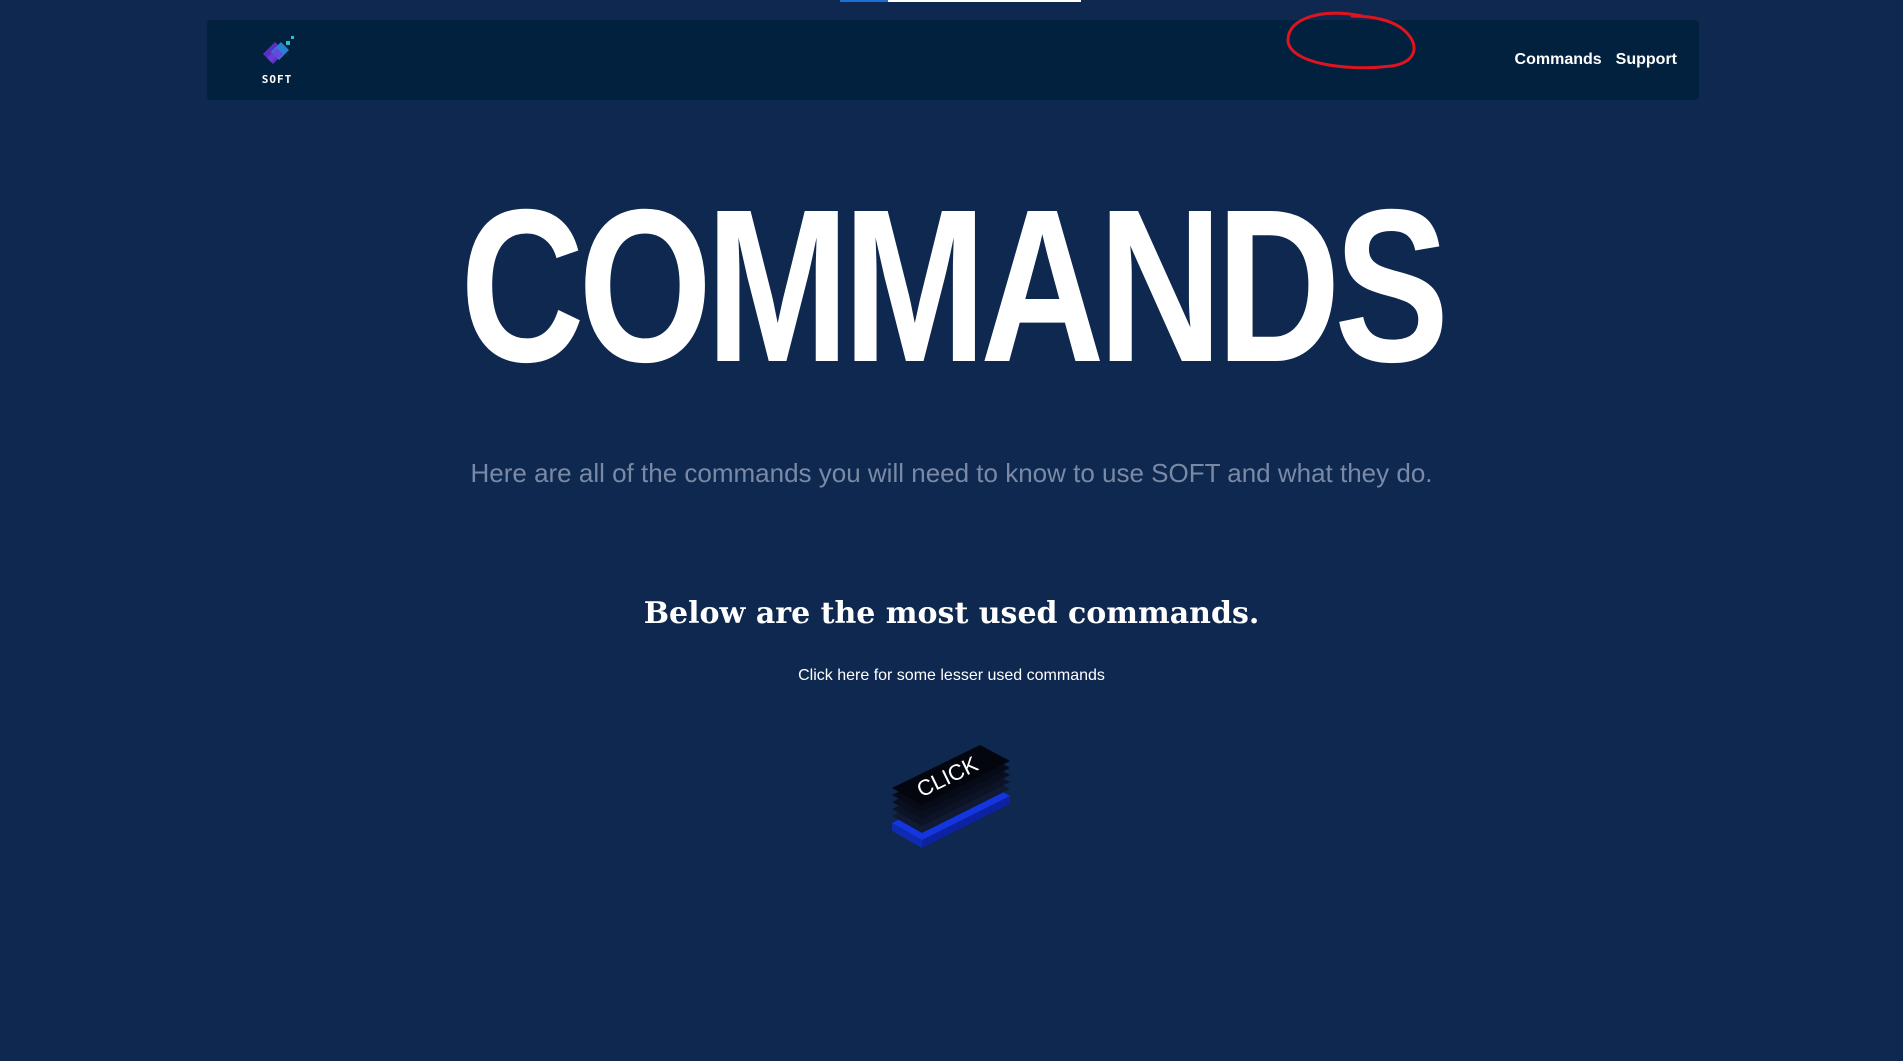 The width and height of the screenshot is (1903, 1061). I want to click on logo-text: SOFT, so click(277, 79).